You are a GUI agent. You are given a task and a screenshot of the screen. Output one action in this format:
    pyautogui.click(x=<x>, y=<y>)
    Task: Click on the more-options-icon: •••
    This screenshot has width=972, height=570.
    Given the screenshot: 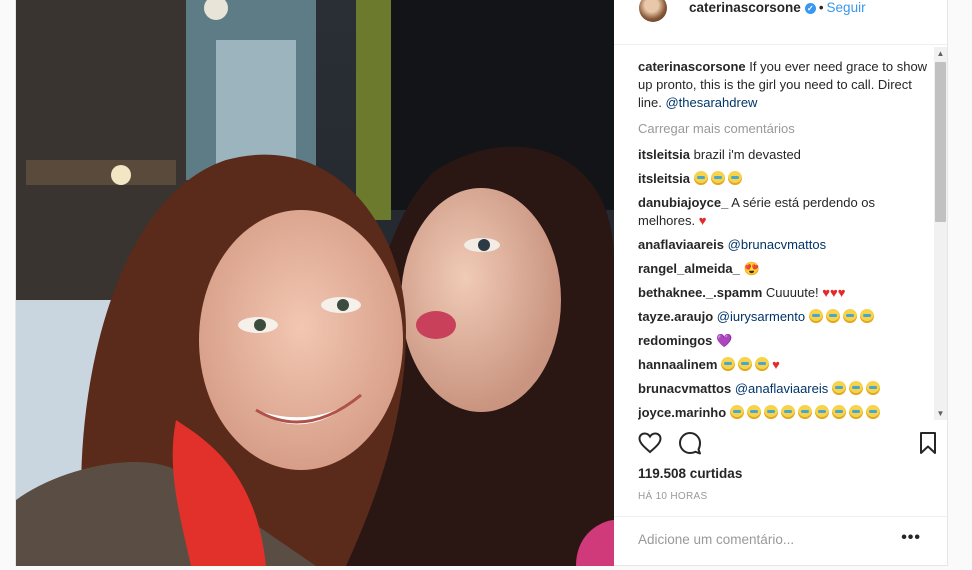 What is the action you would take?
    pyautogui.click(x=911, y=538)
    